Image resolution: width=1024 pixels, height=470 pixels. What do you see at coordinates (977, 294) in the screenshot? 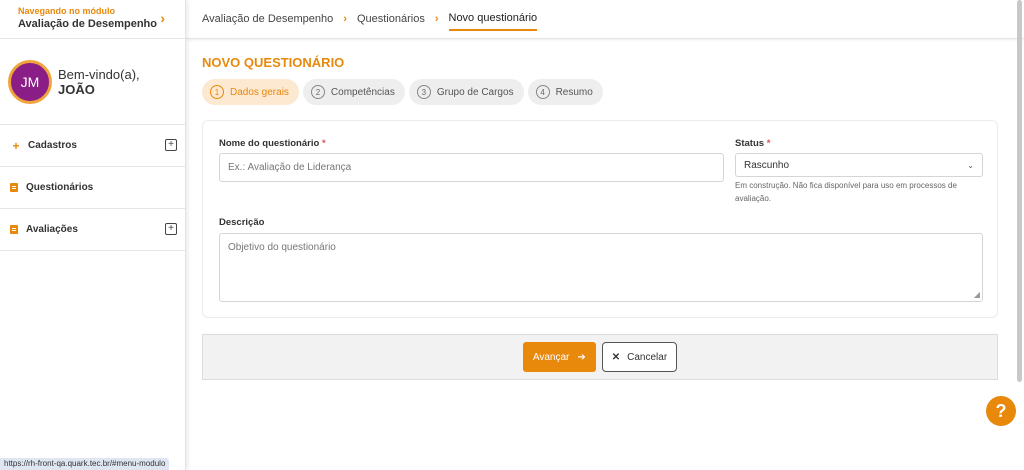
I see `resize-handle-icon: ◢` at bounding box center [977, 294].